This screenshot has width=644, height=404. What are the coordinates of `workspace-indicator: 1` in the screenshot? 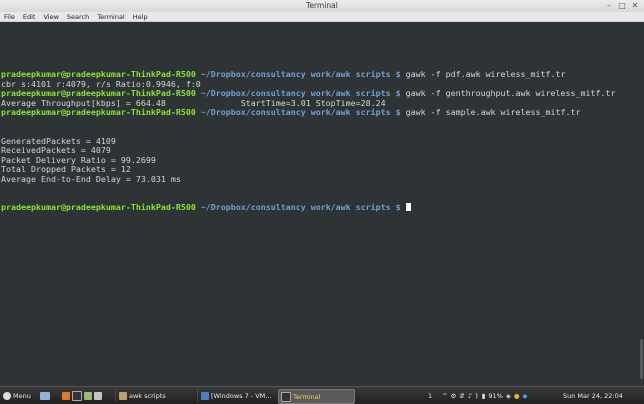 It's located at (430, 395).